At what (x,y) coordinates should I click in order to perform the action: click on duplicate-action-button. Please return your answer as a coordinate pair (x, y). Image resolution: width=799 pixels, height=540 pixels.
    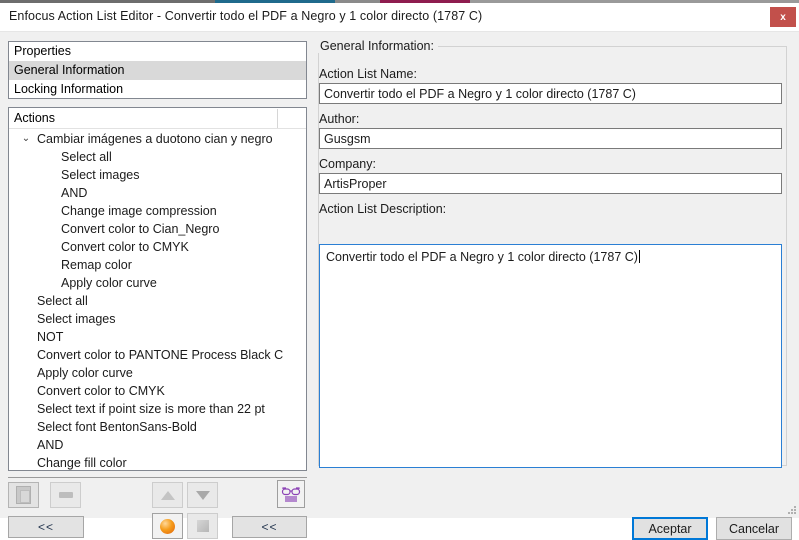
    Looking at the image, I should click on (23, 495).